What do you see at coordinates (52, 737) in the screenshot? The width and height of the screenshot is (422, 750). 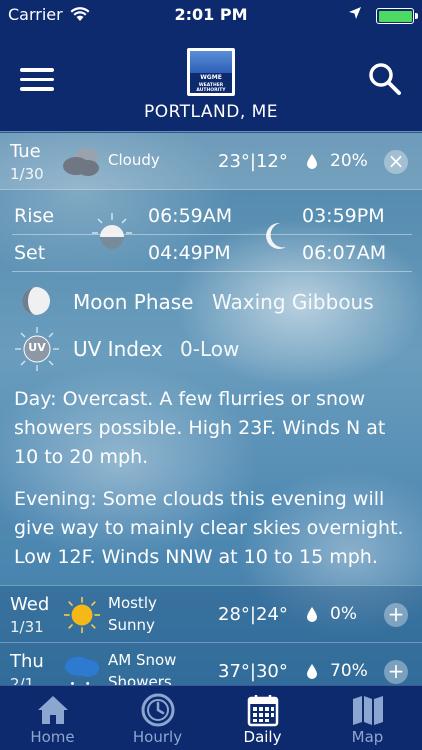 I see `tab-label: Home` at bounding box center [52, 737].